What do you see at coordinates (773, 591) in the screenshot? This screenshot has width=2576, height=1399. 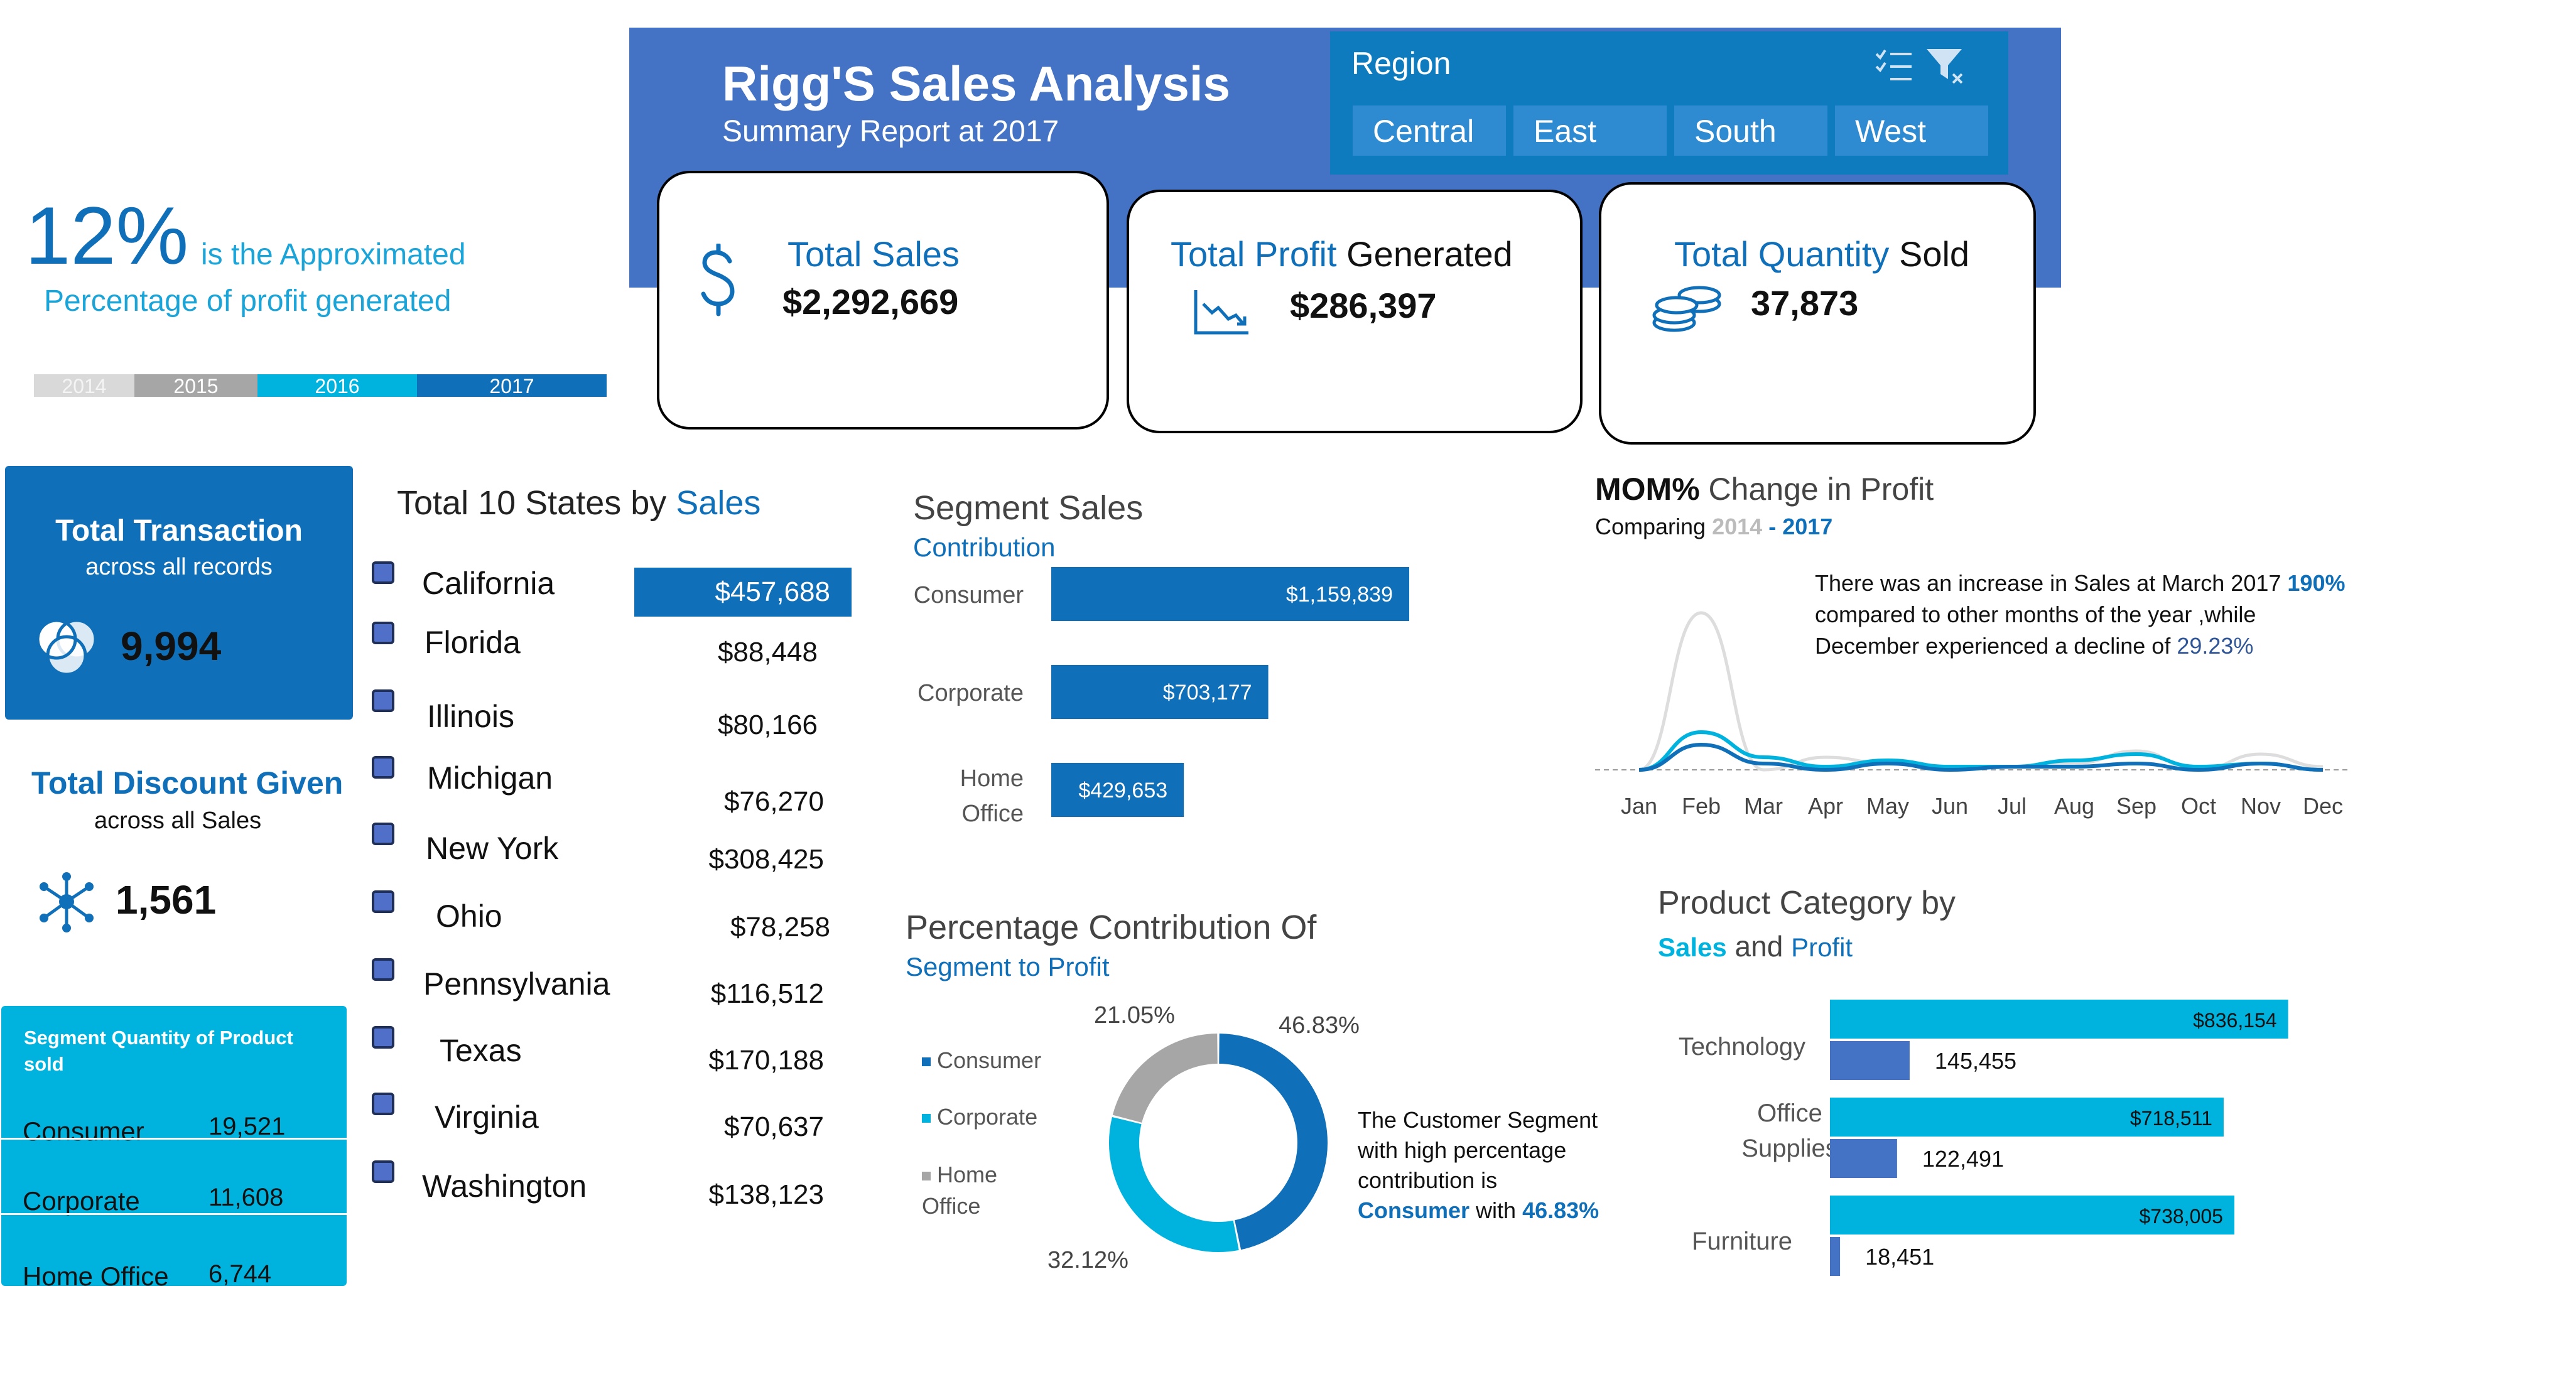 I see `state-value: $457,688` at bounding box center [773, 591].